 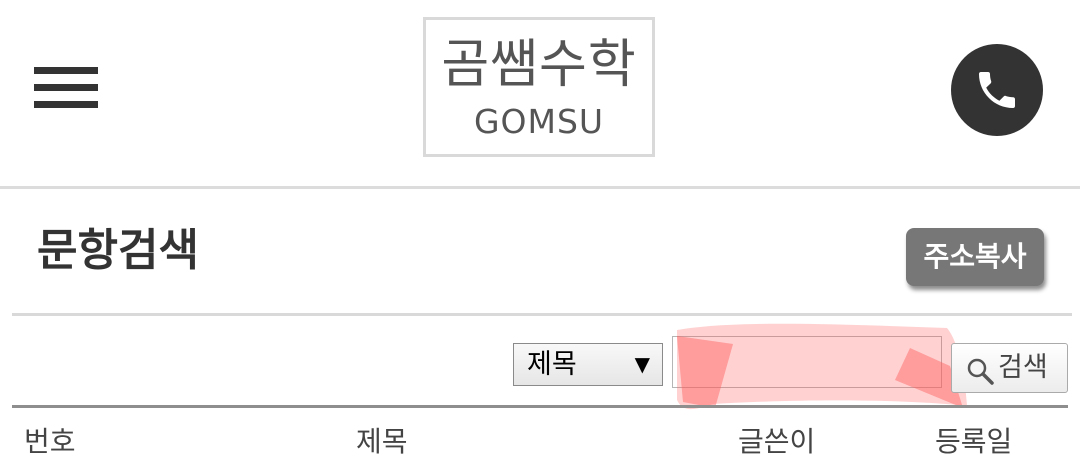 I want to click on phone-call-button, so click(x=997, y=90).